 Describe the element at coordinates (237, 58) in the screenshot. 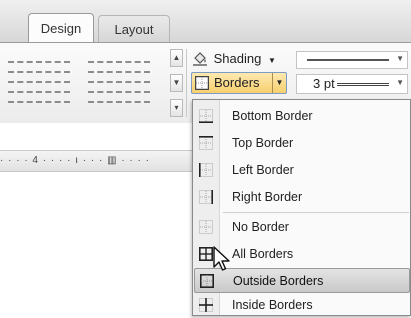

I see `shading-label: Shading` at that location.